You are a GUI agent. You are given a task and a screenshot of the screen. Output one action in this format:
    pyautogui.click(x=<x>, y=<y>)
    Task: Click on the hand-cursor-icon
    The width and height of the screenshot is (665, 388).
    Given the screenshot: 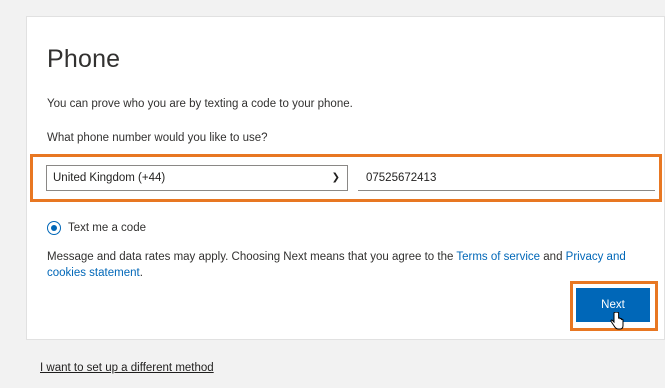 What is the action you would take?
    pyautogui.click(x=617, y=321)
    